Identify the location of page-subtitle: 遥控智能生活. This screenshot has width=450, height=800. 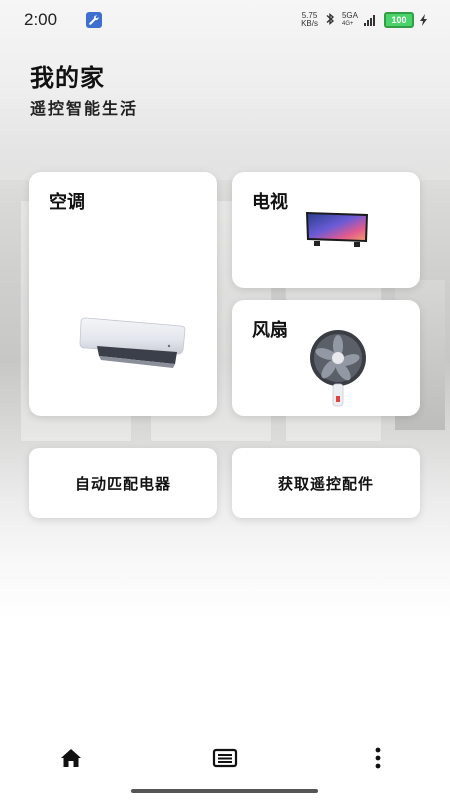
(84, 108).